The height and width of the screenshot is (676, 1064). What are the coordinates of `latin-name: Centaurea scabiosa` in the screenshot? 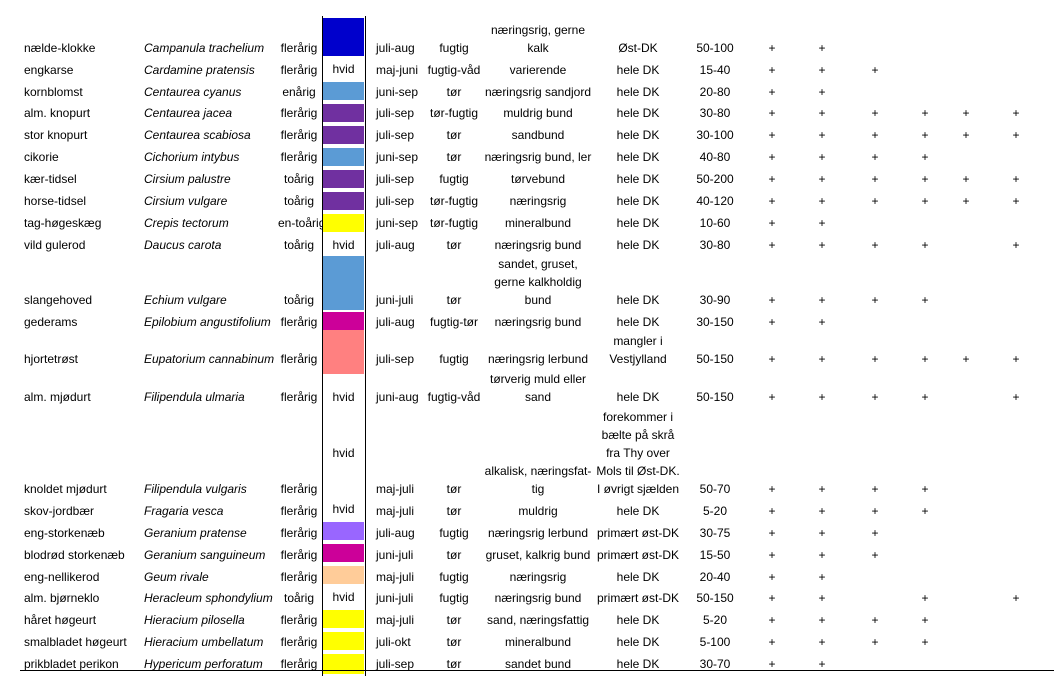 It's located at (197, 135).